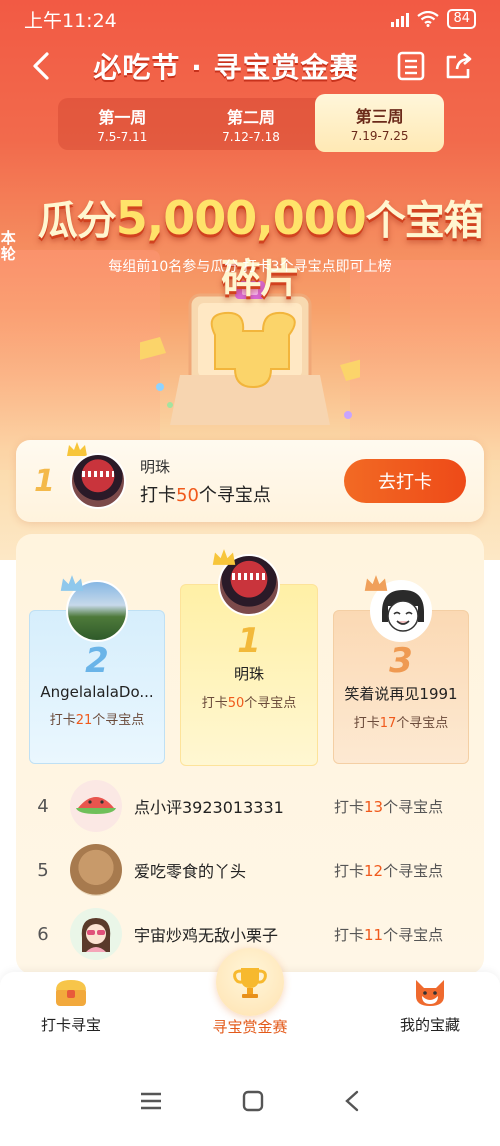  What do you see at coordinates (379, 136) in the screenshot?
I see `tab-date: 7.19-7.25` at bounding box center [379, 136].